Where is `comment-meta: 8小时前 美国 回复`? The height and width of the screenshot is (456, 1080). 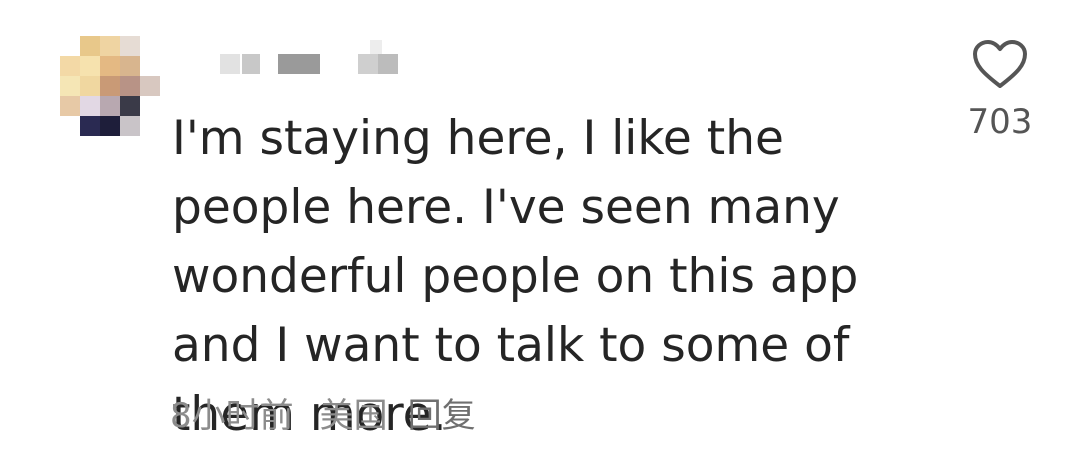 comment-meta: 8小时前 美国 回复 is located at coordinates (323, 412).